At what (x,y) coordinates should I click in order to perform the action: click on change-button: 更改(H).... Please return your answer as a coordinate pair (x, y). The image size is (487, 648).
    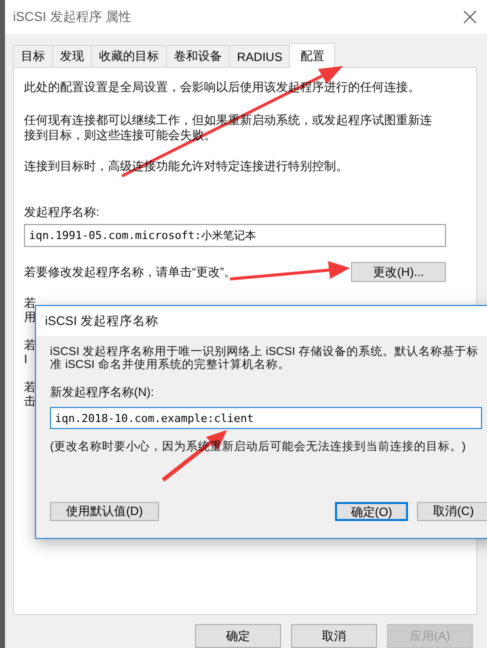
    Looking at the image, I should click on (398, 272).